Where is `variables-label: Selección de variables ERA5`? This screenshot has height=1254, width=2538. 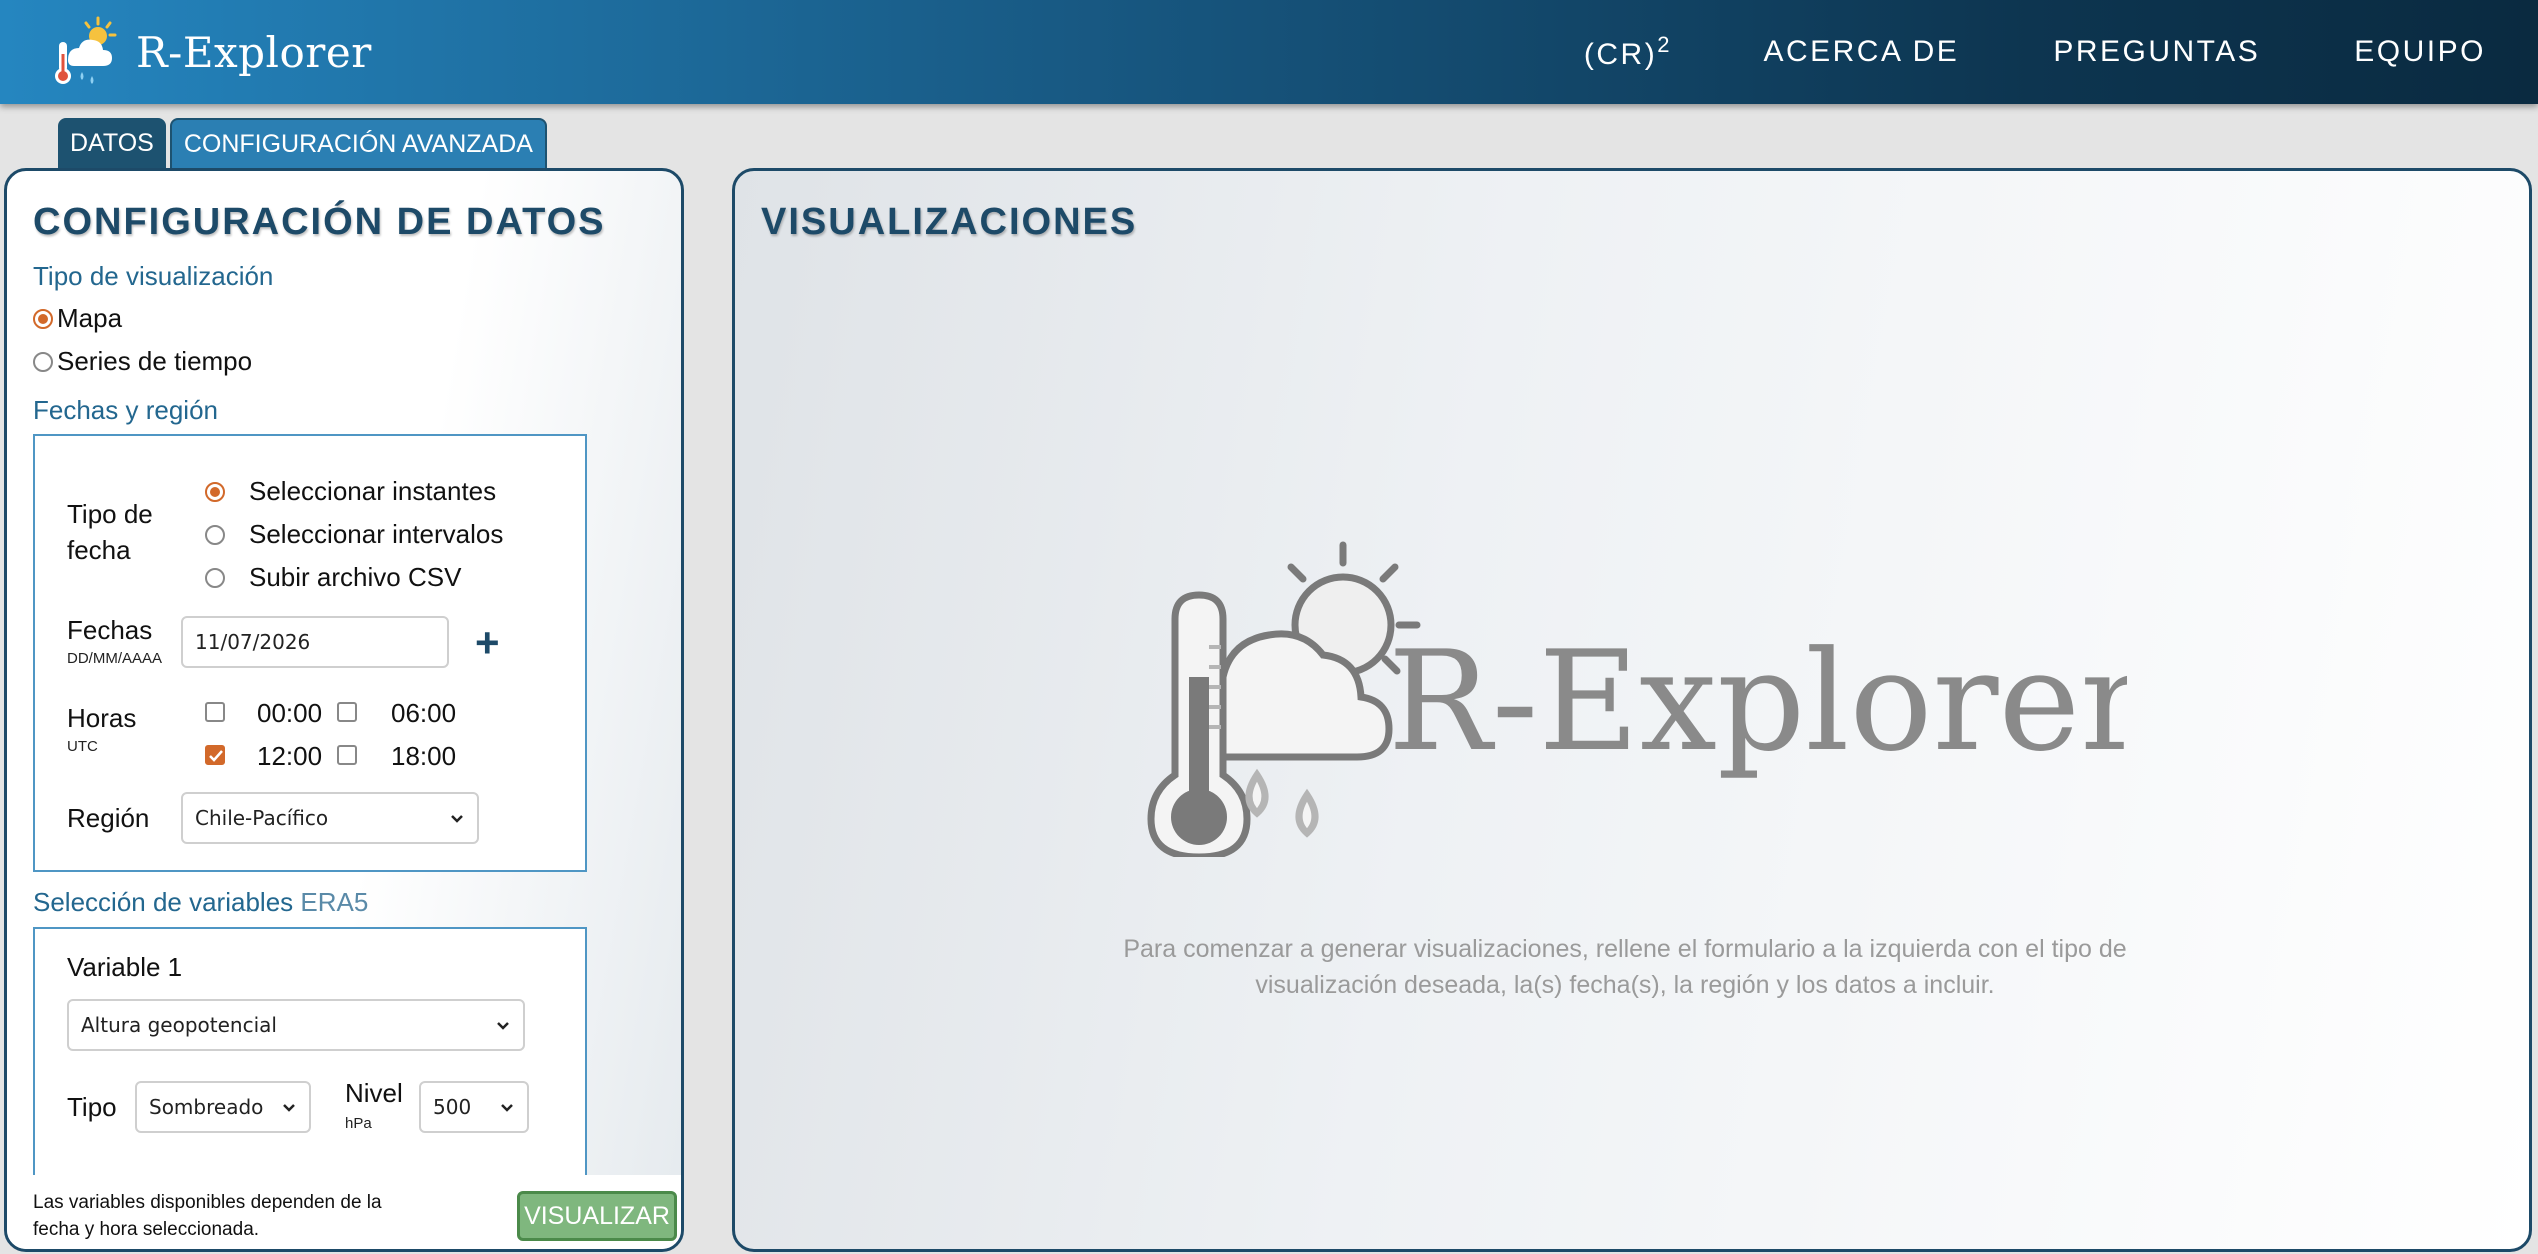
variables-label: Selección de variables ERA5 is located at coordinates (200, 902).